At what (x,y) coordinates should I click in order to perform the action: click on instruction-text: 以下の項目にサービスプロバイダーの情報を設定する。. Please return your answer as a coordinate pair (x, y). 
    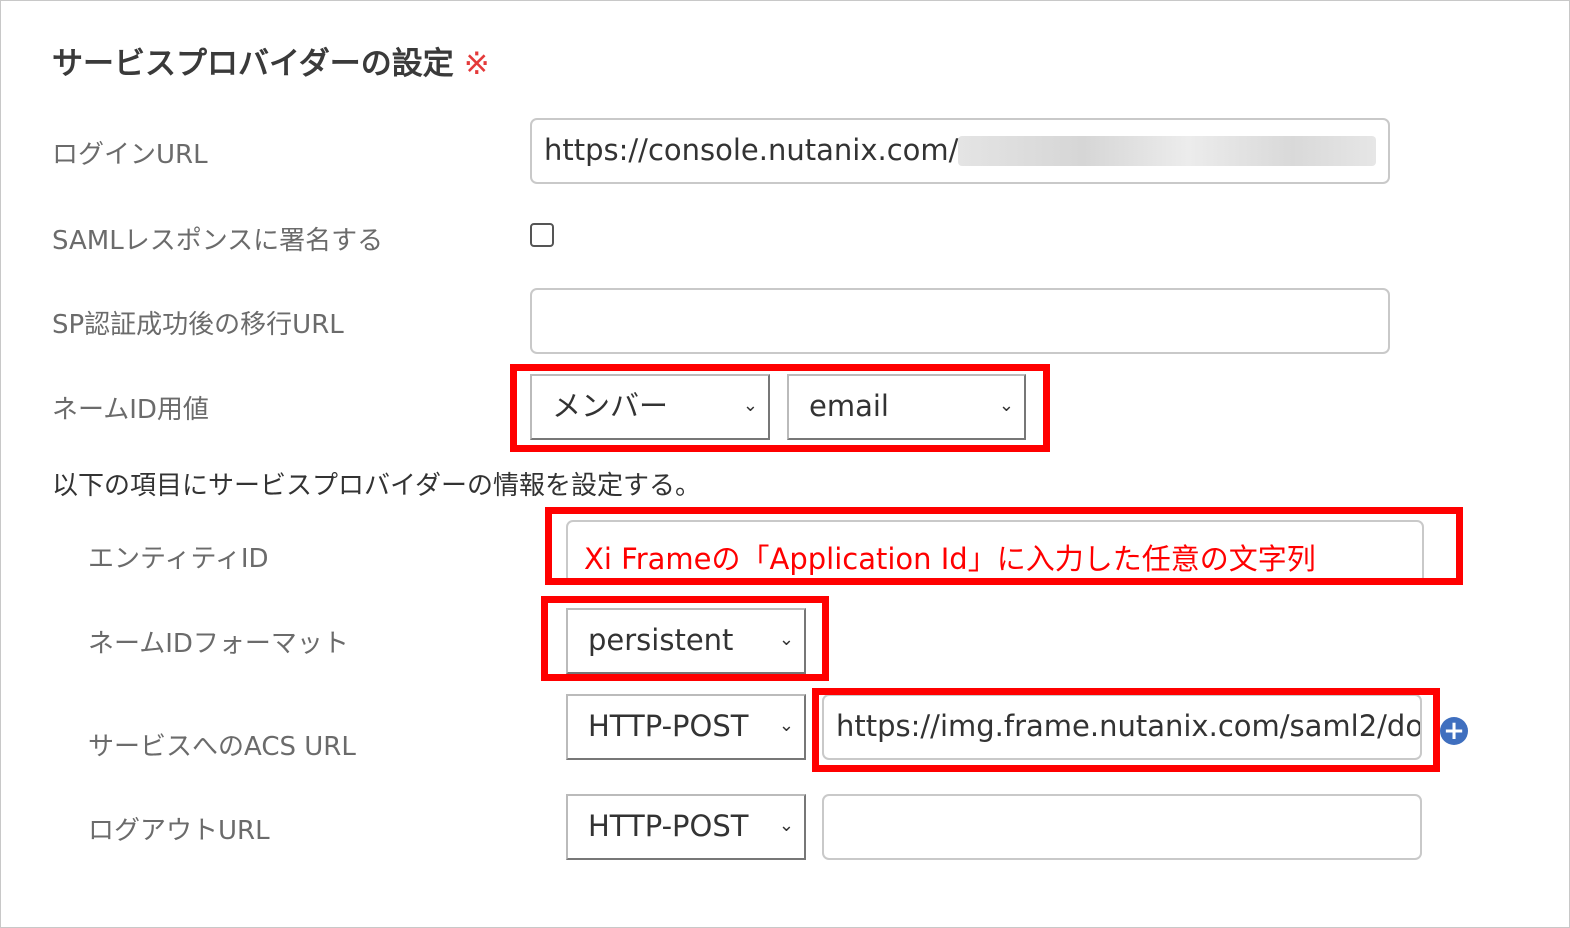
    Looking at the image, I should click on (376, 486).